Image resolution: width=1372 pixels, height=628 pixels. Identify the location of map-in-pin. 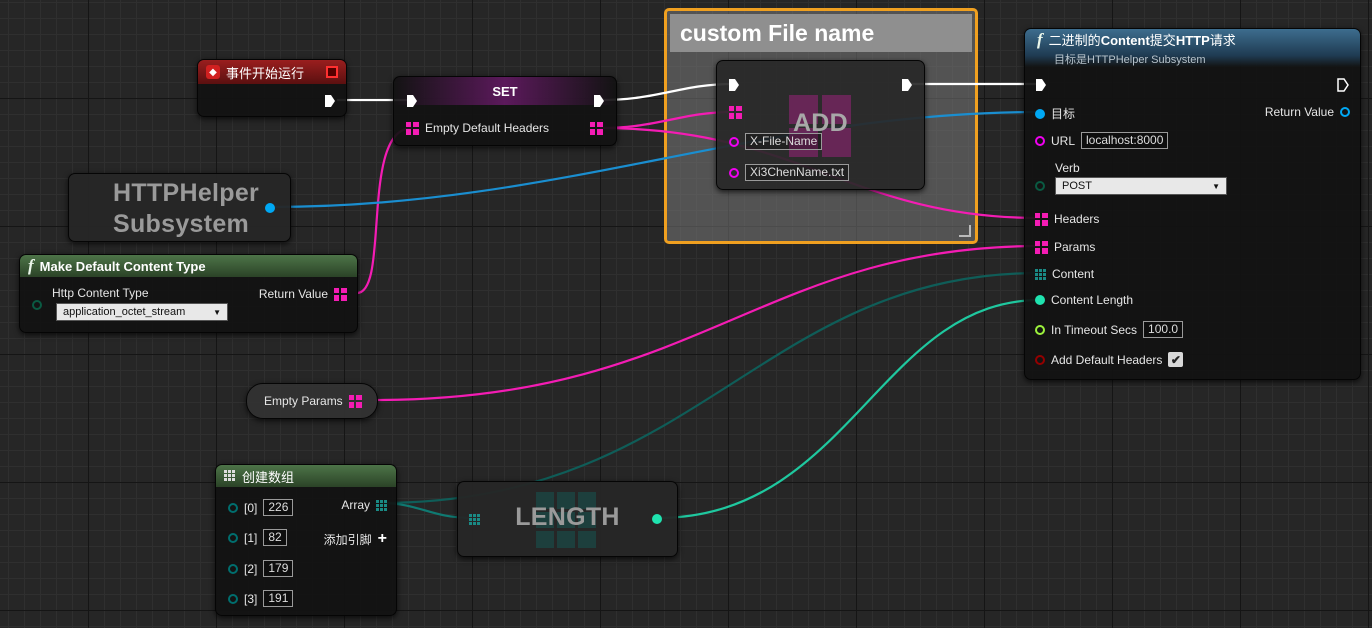
(412, 128).